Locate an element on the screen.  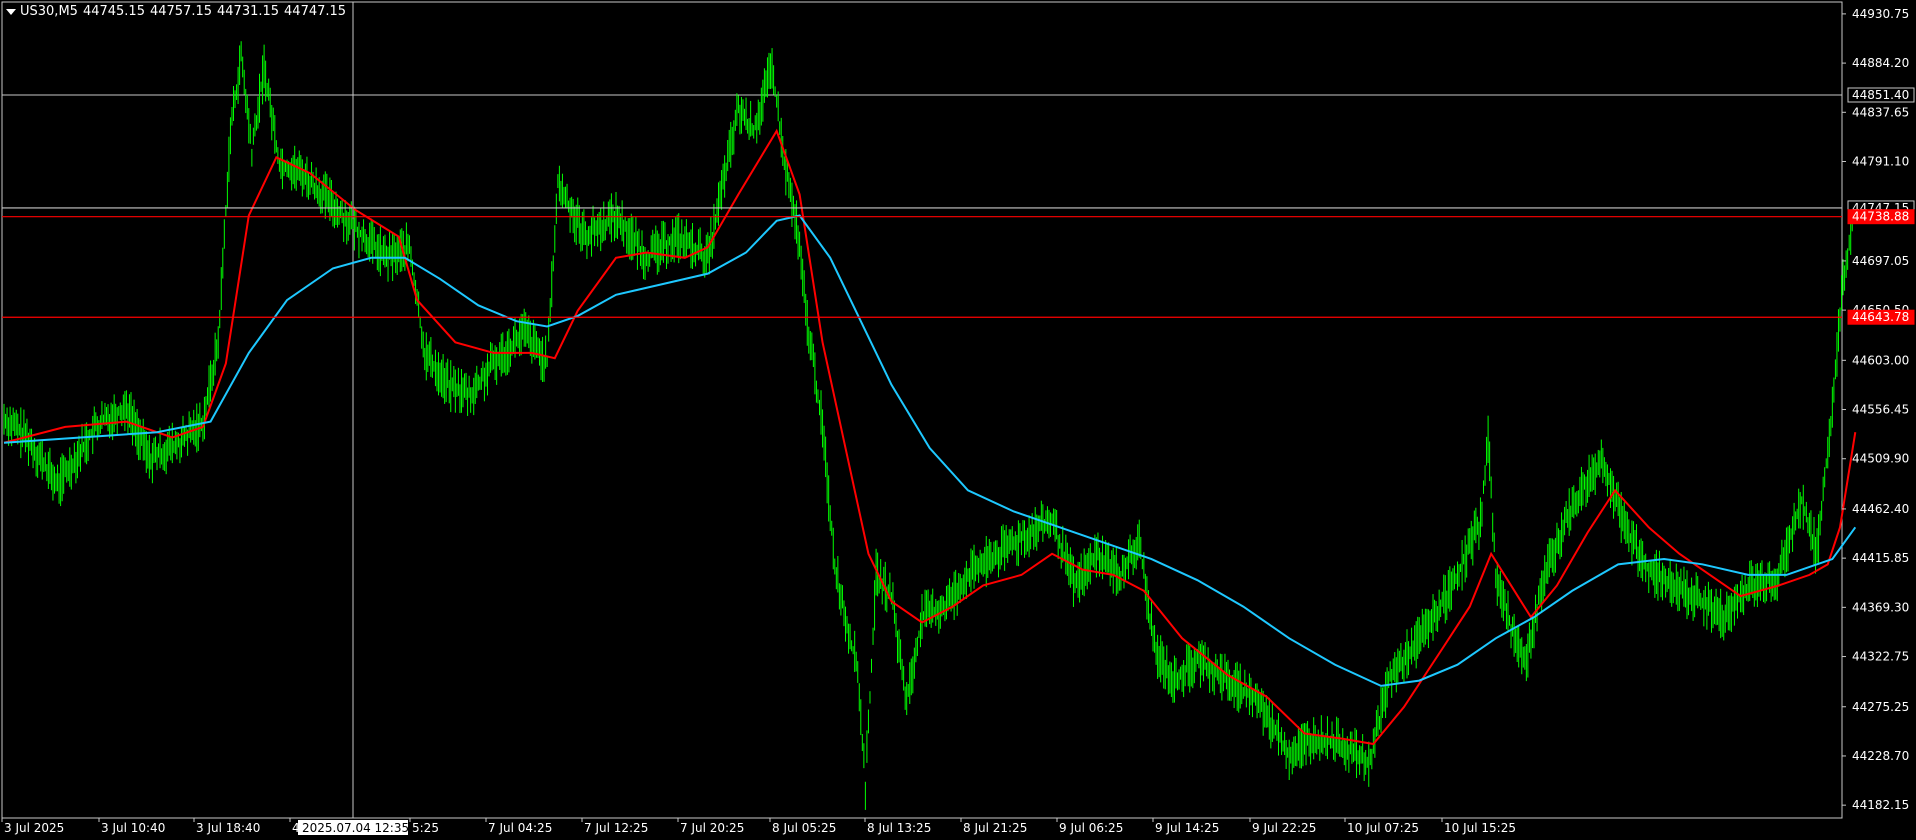
price-tick-label: 44182.15 is located at coordinates (1880, 805).